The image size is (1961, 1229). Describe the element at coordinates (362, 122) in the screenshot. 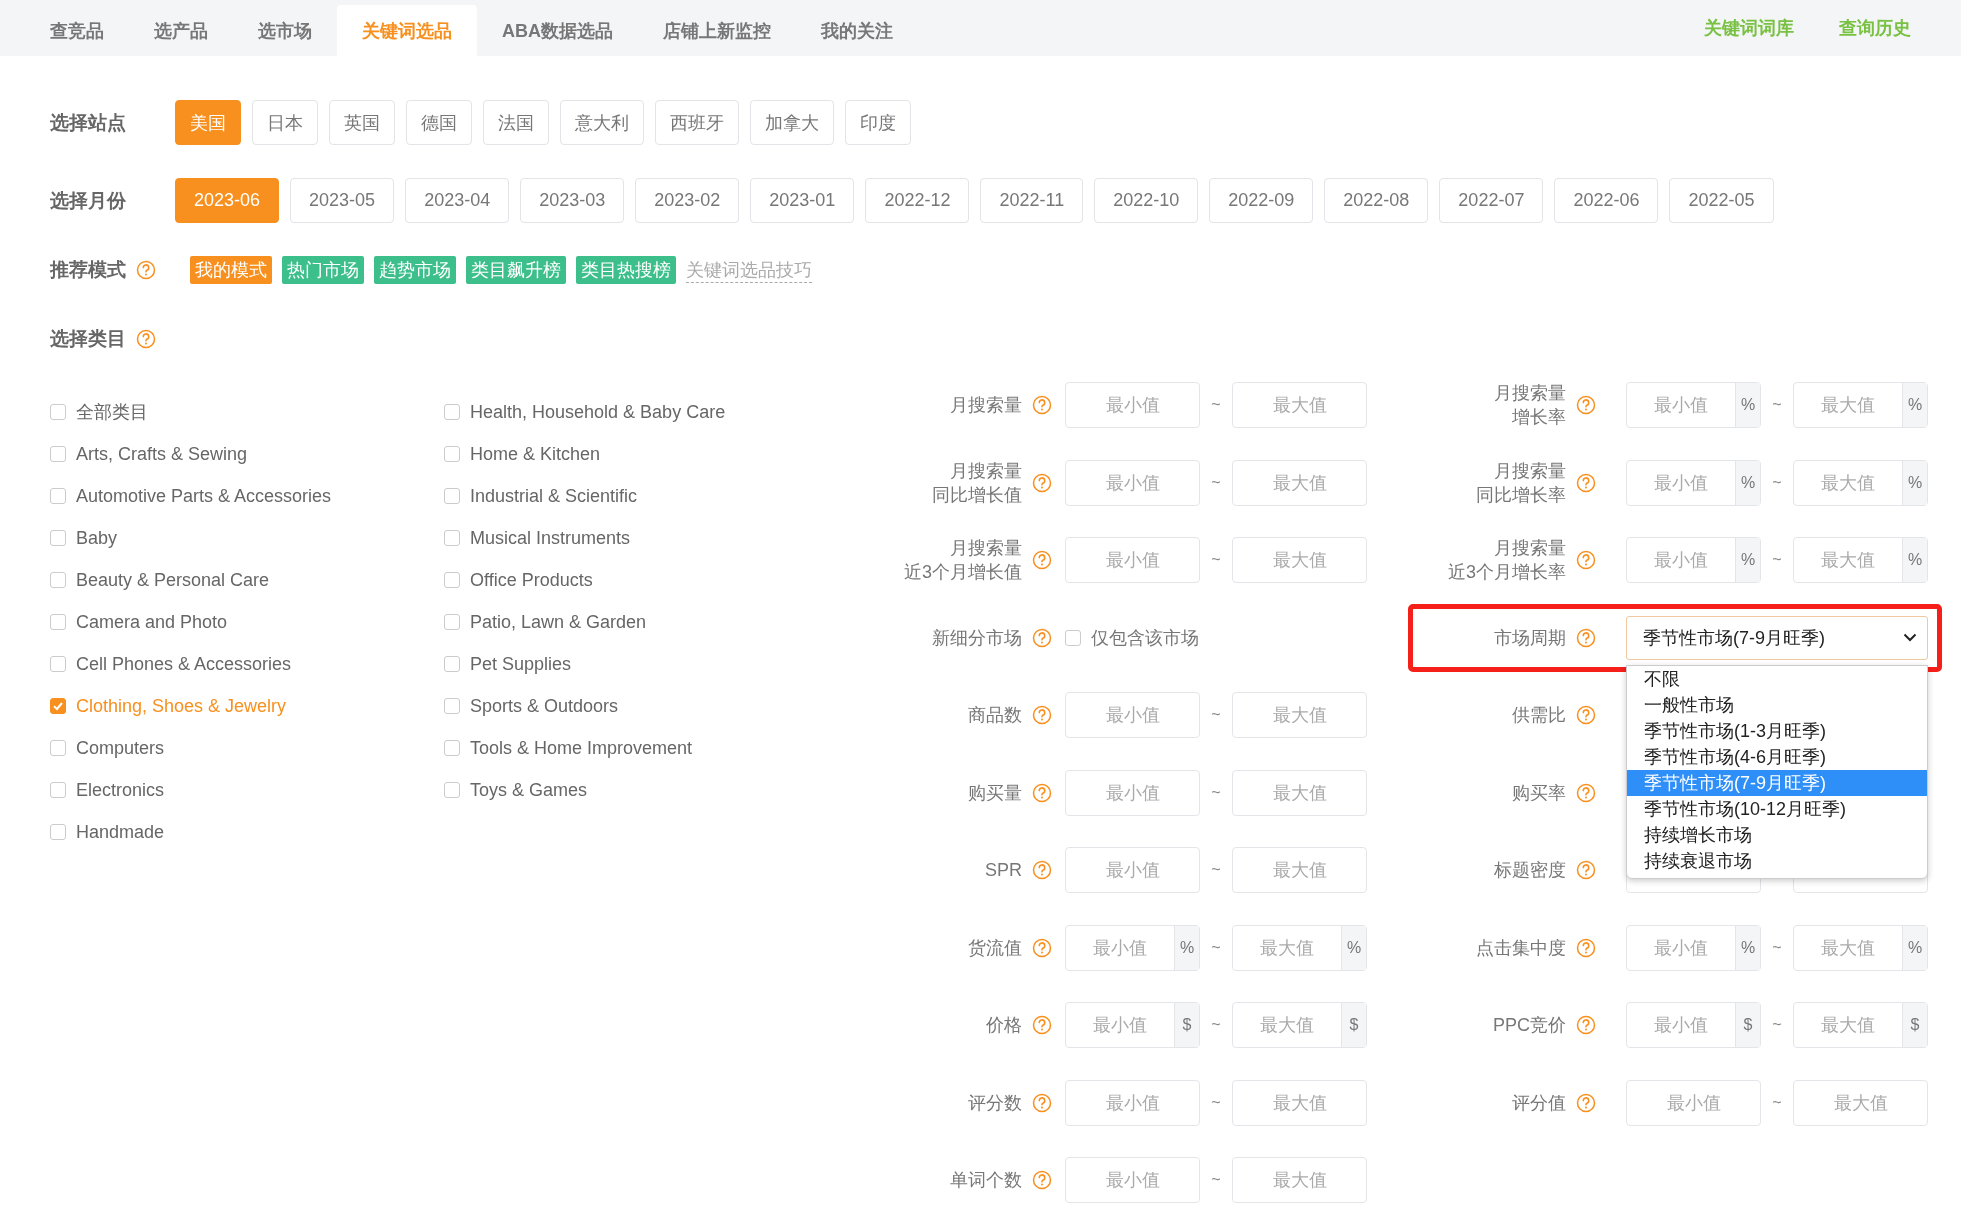

I see `site-option: 英国` at that location.